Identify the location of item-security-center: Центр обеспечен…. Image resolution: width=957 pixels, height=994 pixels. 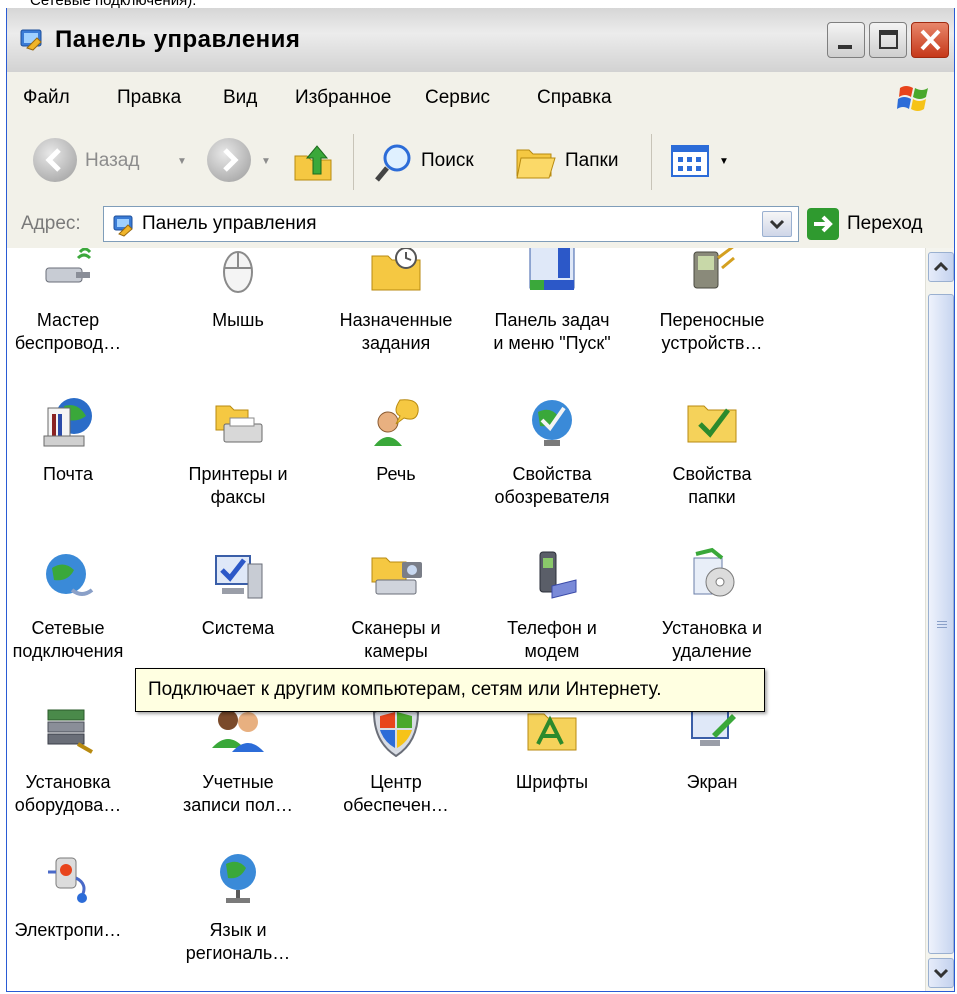
(396, 758).